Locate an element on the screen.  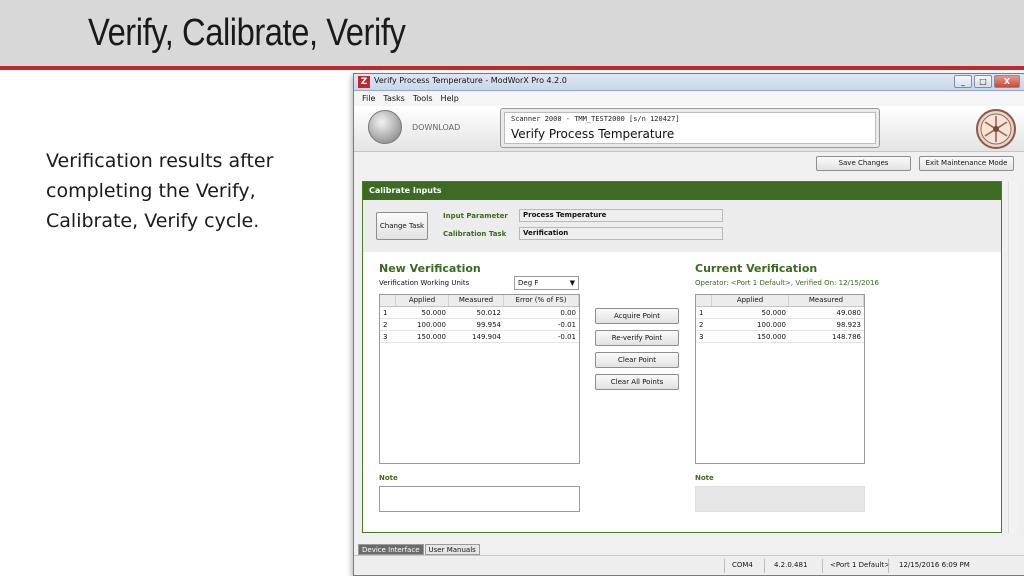
calibration-task-field: Verification is located at coordinates (621, 233).